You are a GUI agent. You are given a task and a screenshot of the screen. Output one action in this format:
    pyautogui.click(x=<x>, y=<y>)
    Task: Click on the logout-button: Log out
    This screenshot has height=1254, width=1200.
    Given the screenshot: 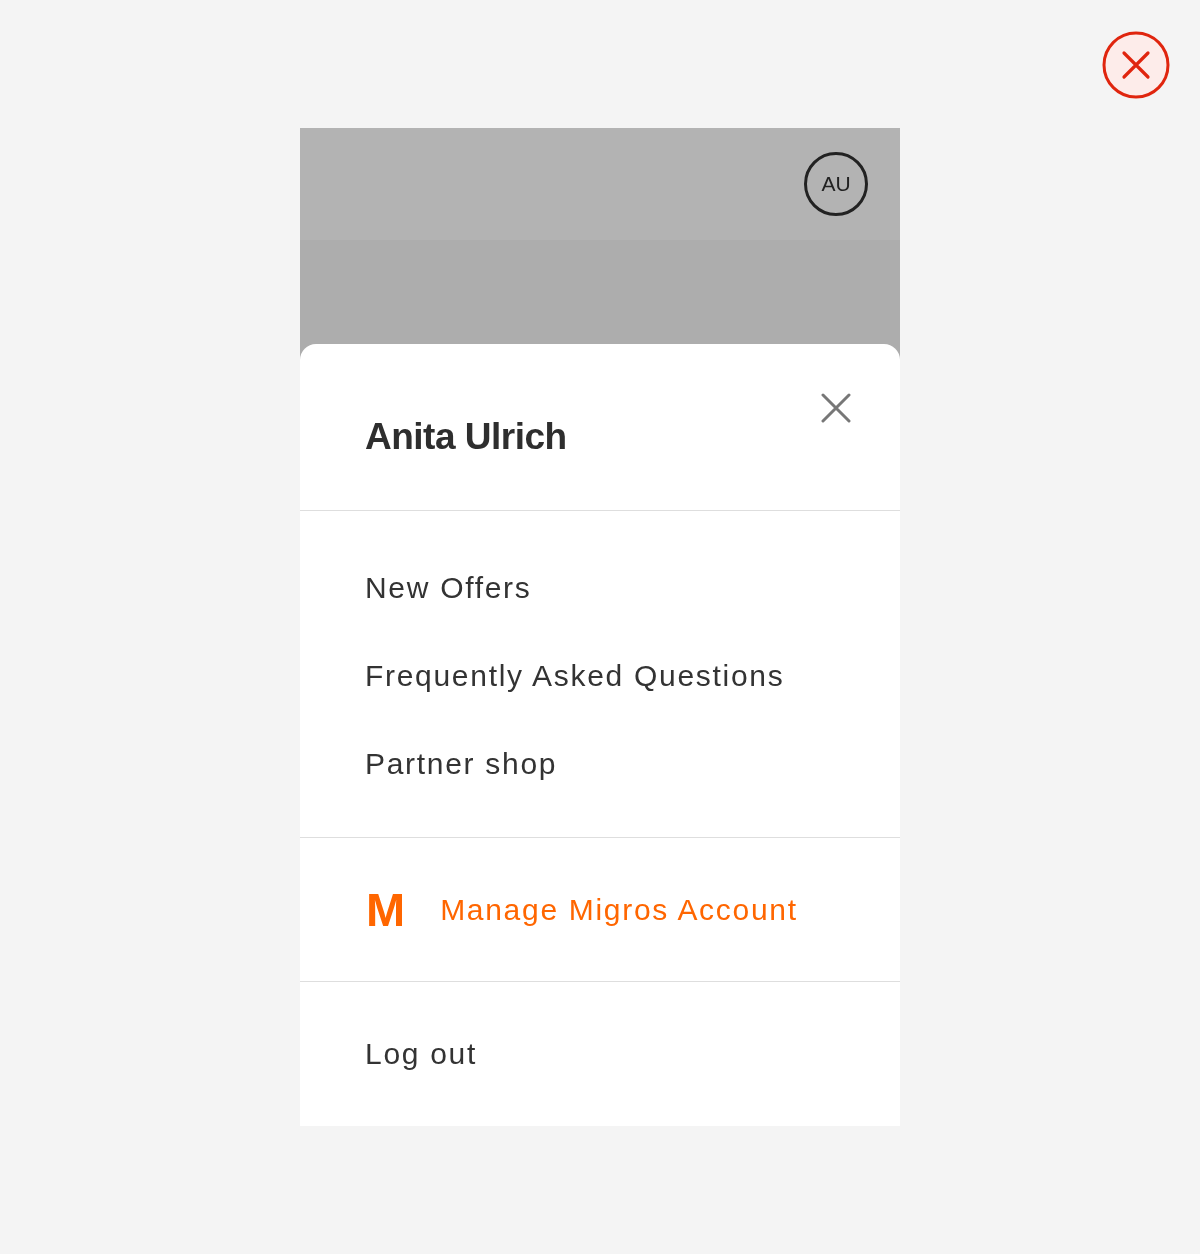 What is the action you would take?
    pyautogui.click(x=421, y=1054)
    